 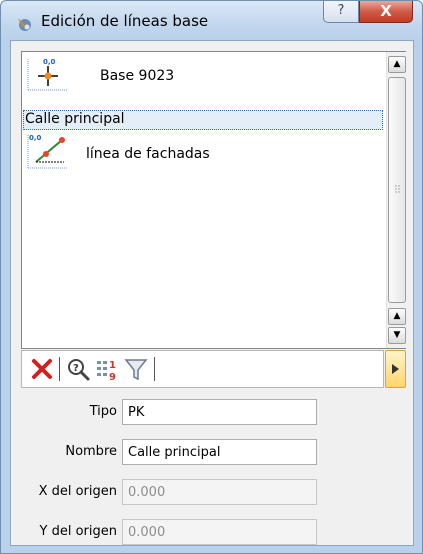 I want to click on app-icon, so click(x=24, y=24).